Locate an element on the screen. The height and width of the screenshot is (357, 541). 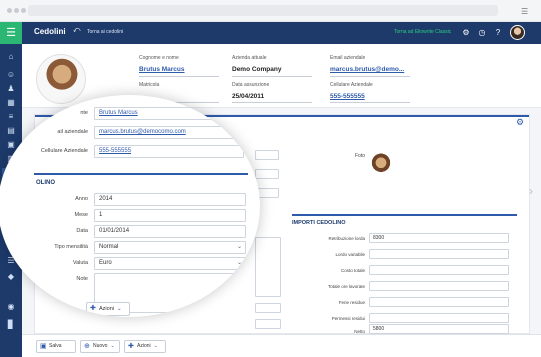
gross-pay-input: 8300 is located at coordinates (439, 238).